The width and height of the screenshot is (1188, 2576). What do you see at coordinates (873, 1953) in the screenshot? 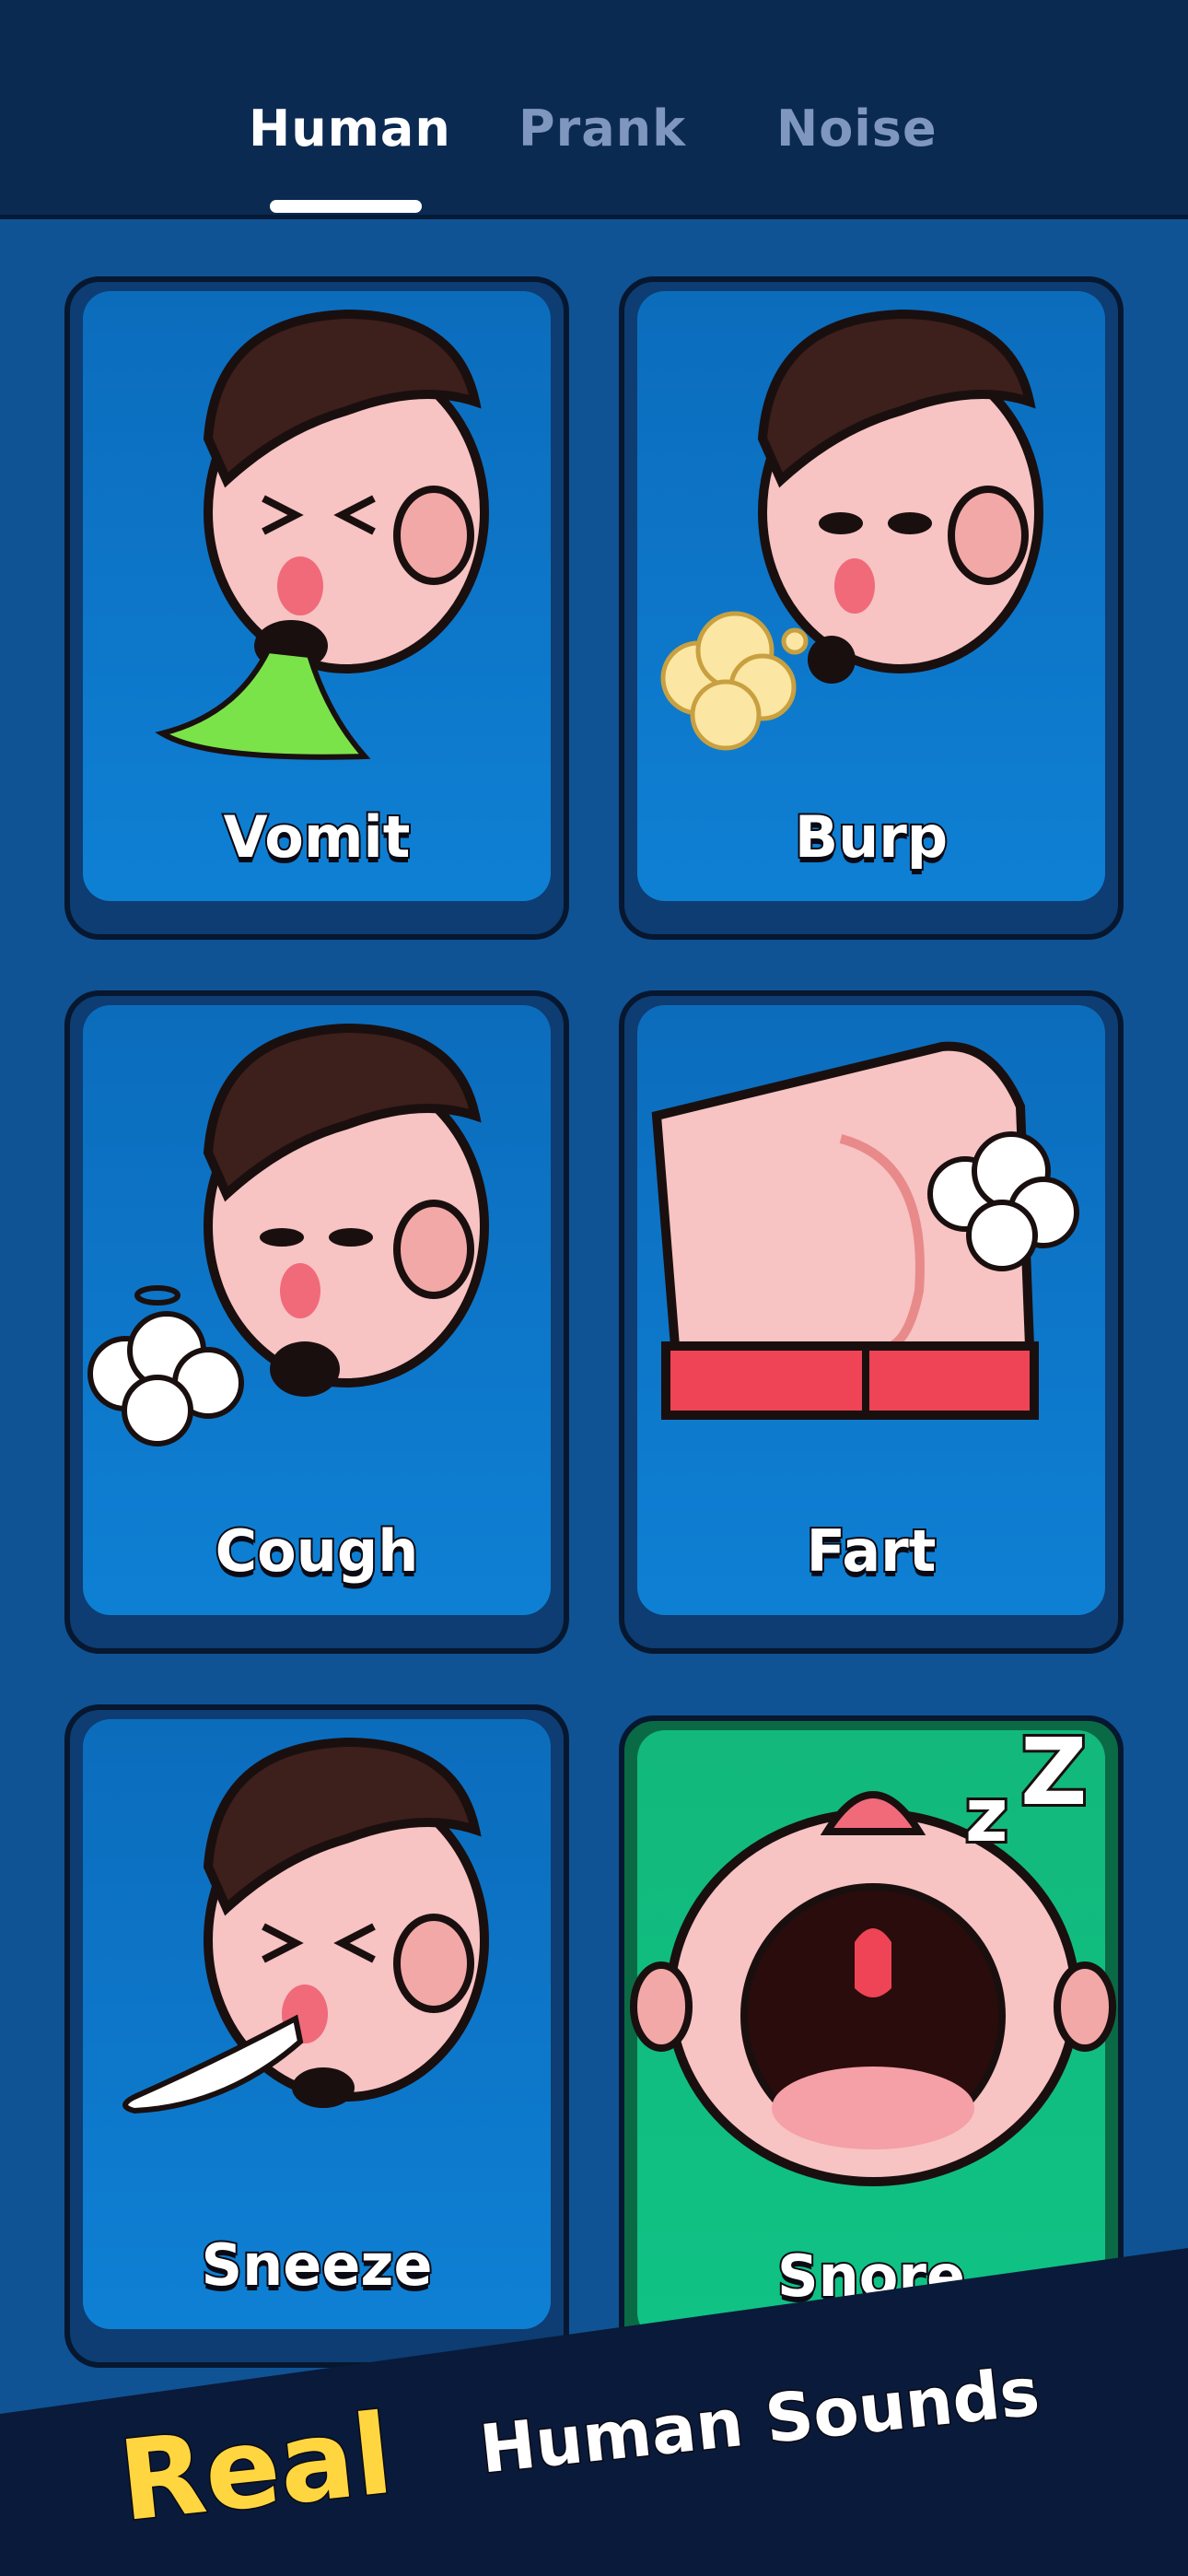
I see `snore-face-icon: z Z` at bounding box center [873, 1953].